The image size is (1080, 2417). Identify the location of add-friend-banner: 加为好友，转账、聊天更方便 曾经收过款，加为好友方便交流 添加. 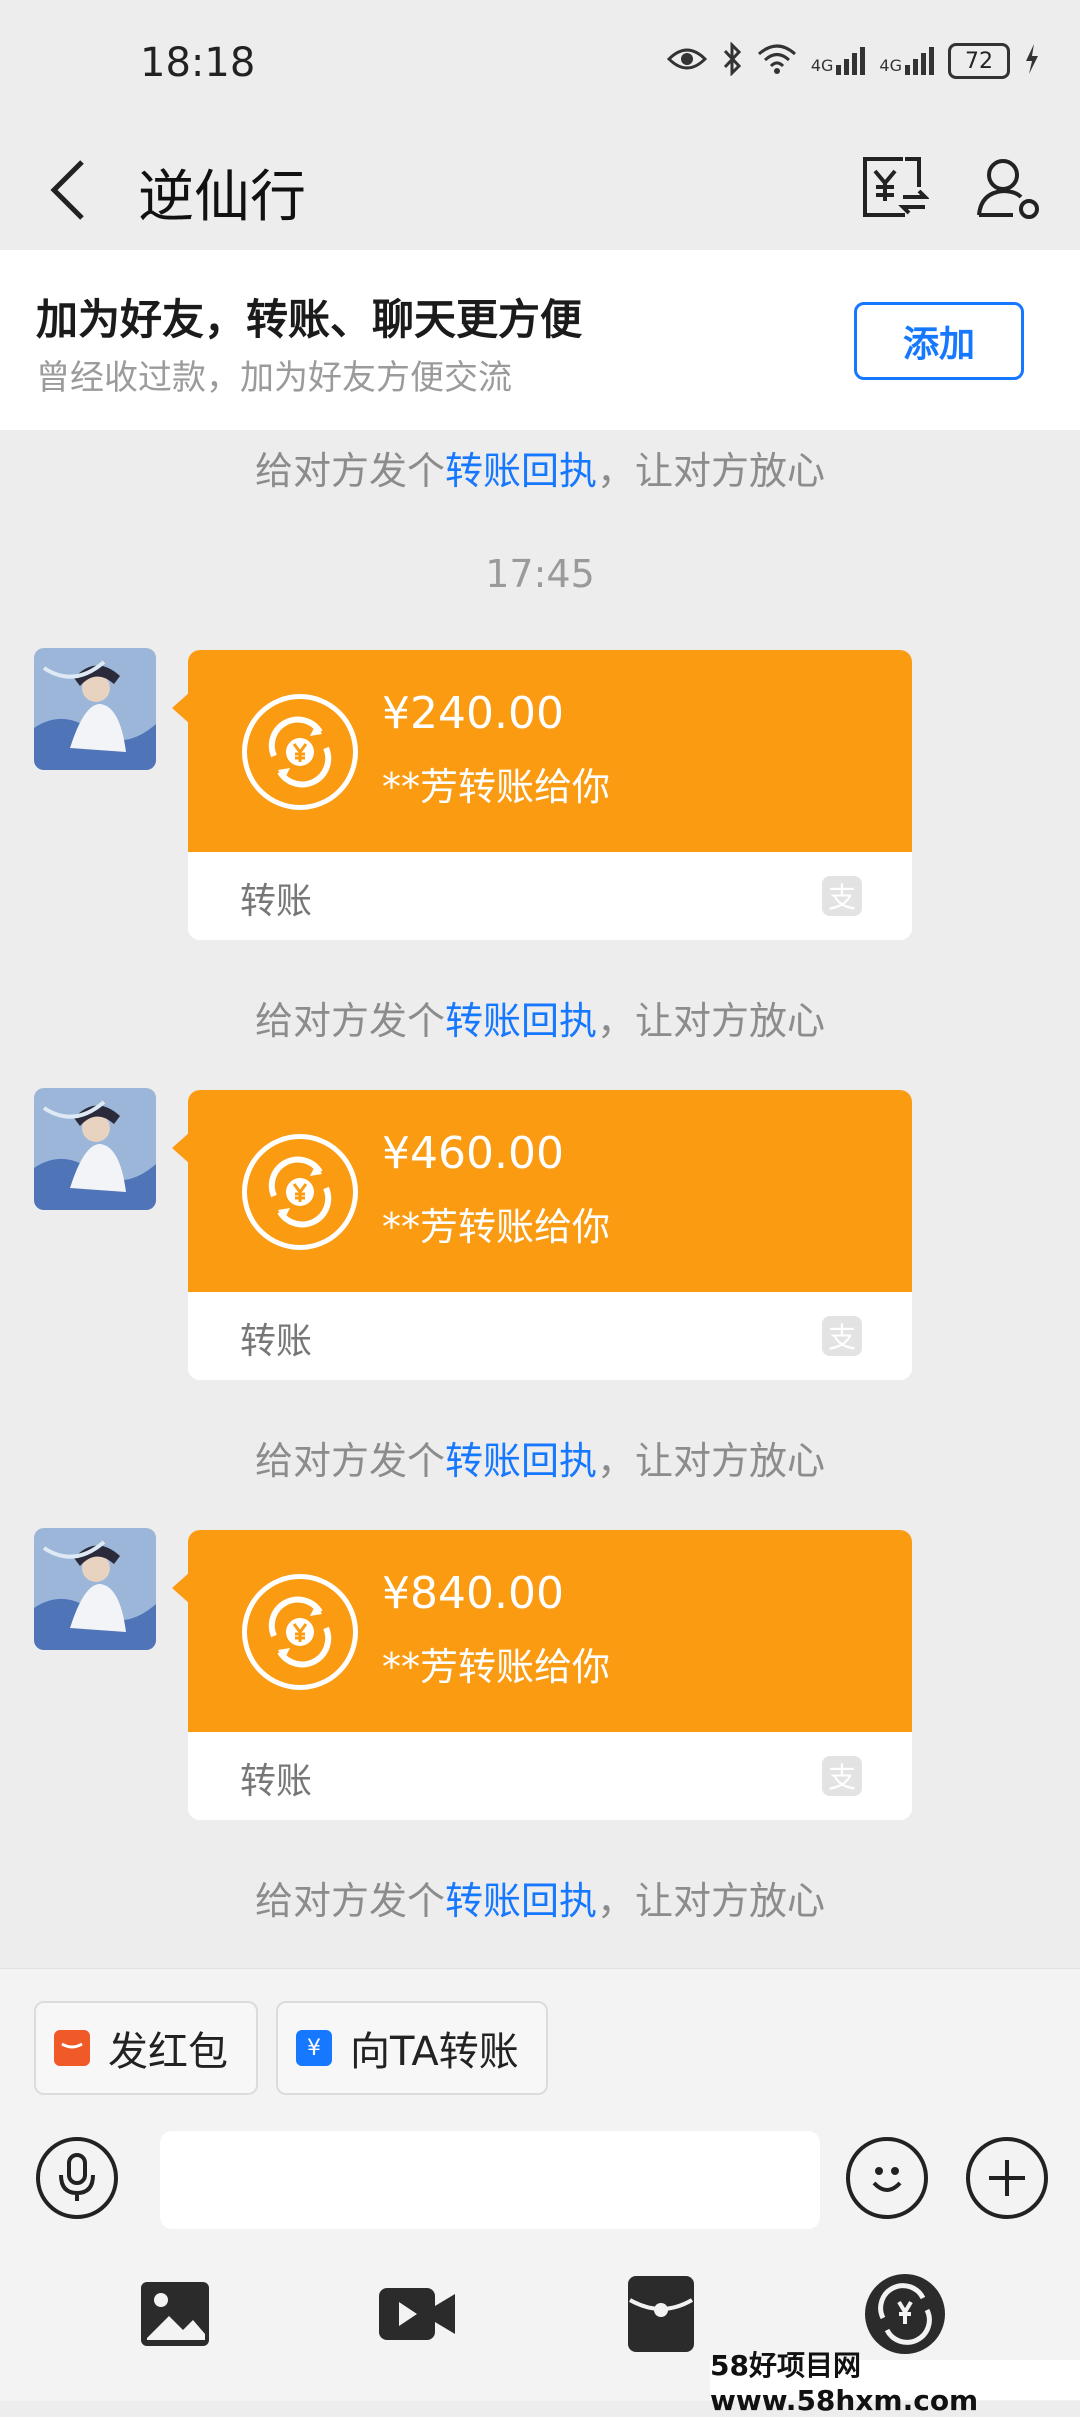
(540, 340).